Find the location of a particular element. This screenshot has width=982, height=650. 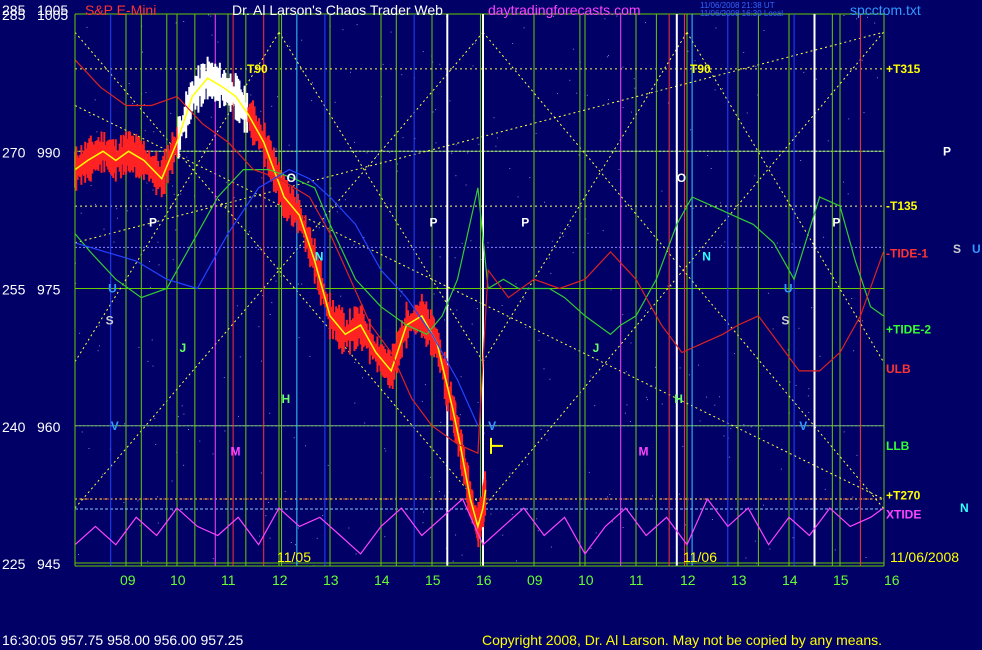

x-tick-label: 09 is located at coordinates (128, 580).